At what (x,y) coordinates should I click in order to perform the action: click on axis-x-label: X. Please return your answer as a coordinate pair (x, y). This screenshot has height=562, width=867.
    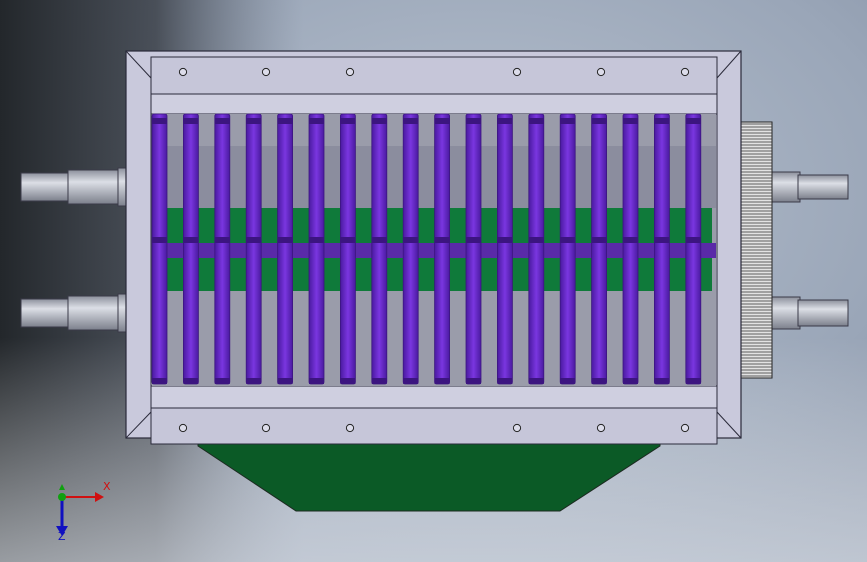
    Looking at the image, I should click on (107, 486).